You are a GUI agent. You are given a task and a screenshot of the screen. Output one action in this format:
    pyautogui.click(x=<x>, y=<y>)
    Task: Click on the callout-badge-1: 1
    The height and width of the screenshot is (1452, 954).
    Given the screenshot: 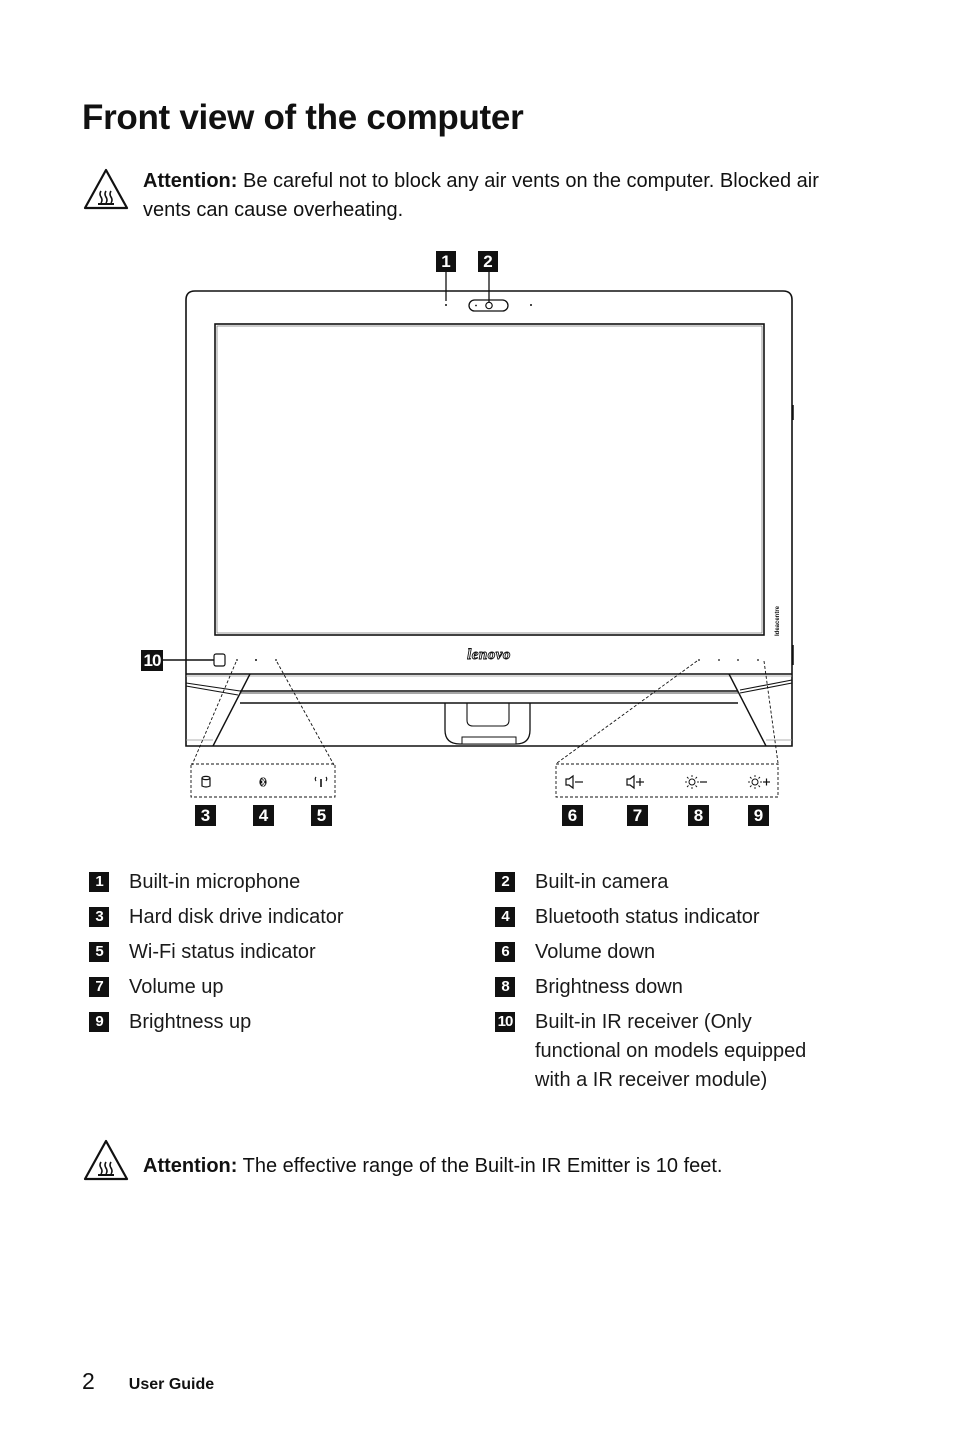 What is the action you would take?
    pyautogui.click(x=446, y=261)
    